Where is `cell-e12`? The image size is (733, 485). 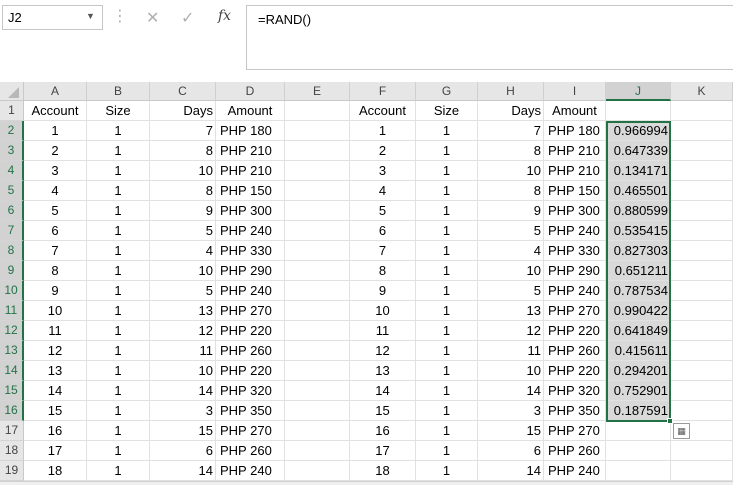
cell-e12 is located at coordinates (317, 331).